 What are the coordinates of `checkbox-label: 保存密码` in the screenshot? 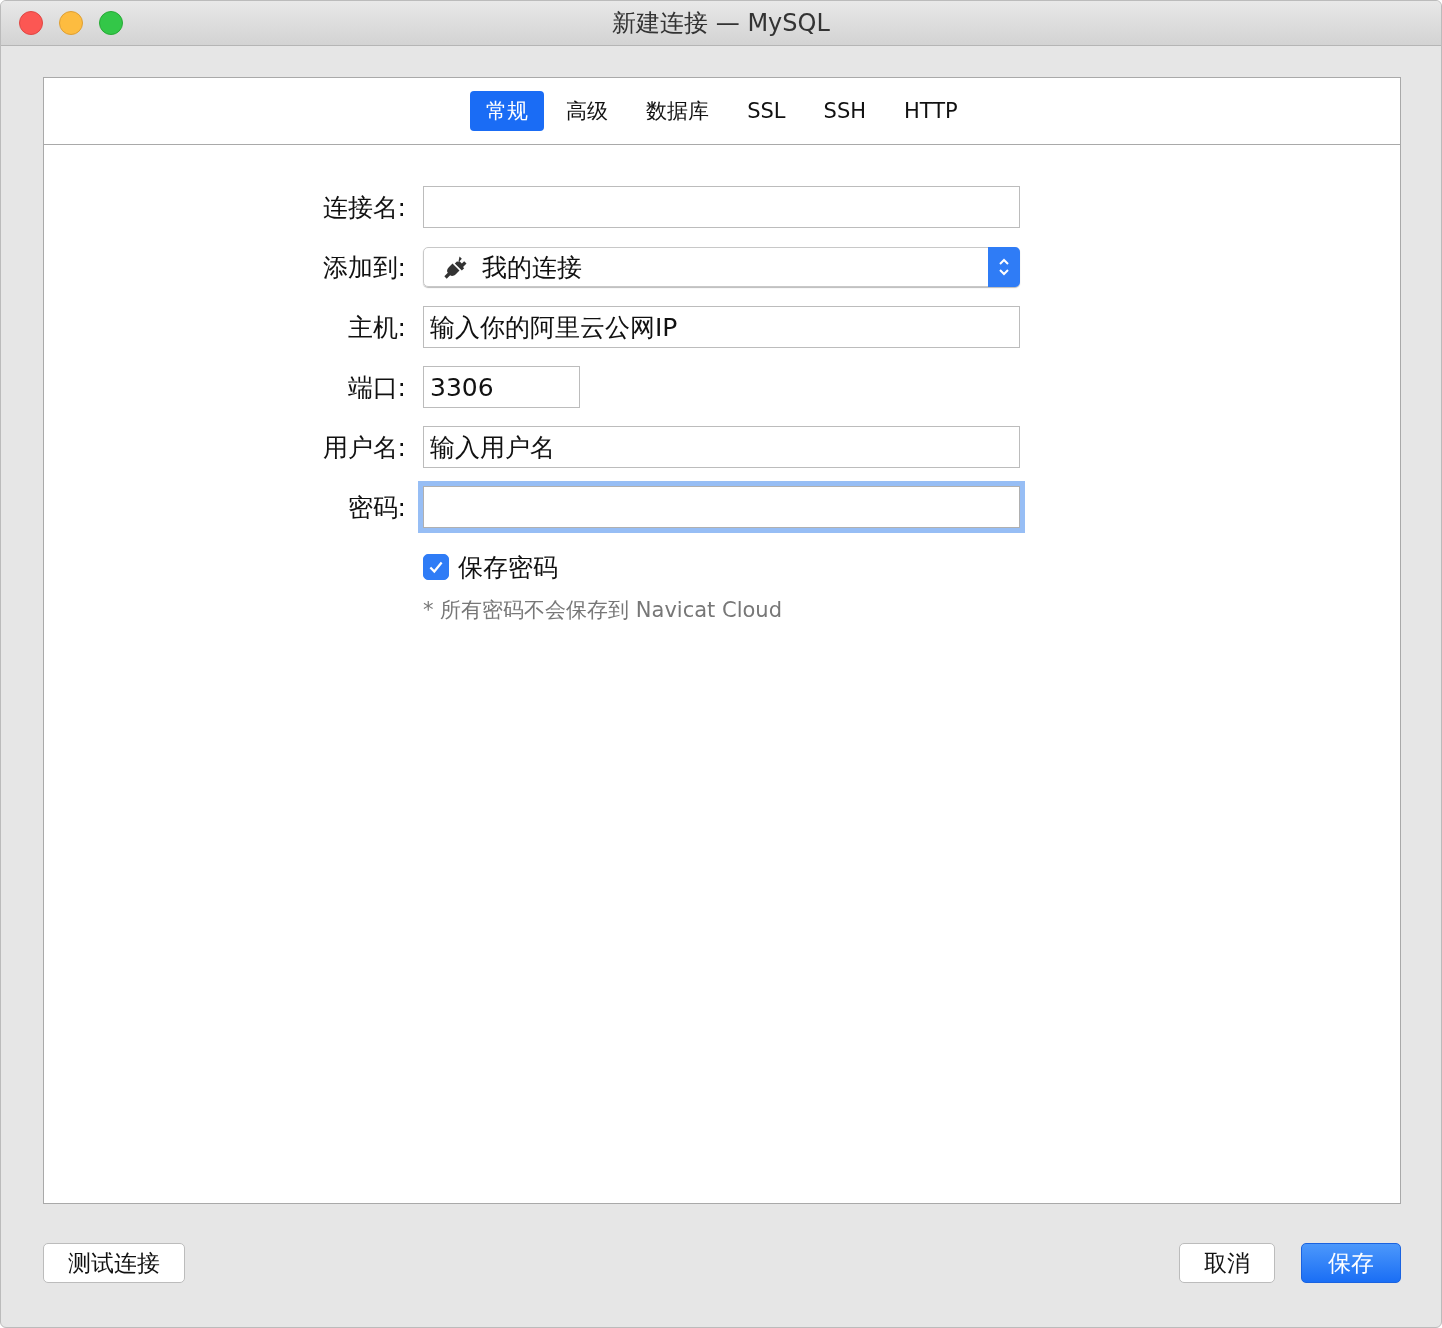 It's located at (508, 567).